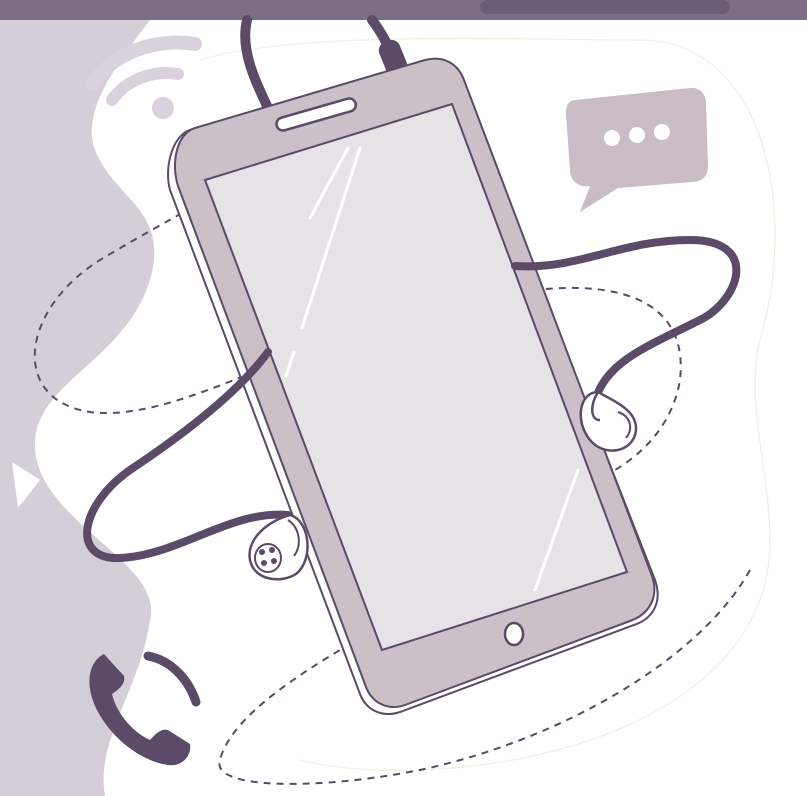  What do you see at coordinates (403, 10) in the screenshot?
I see `top-bar` at bounding box center [403, 10].